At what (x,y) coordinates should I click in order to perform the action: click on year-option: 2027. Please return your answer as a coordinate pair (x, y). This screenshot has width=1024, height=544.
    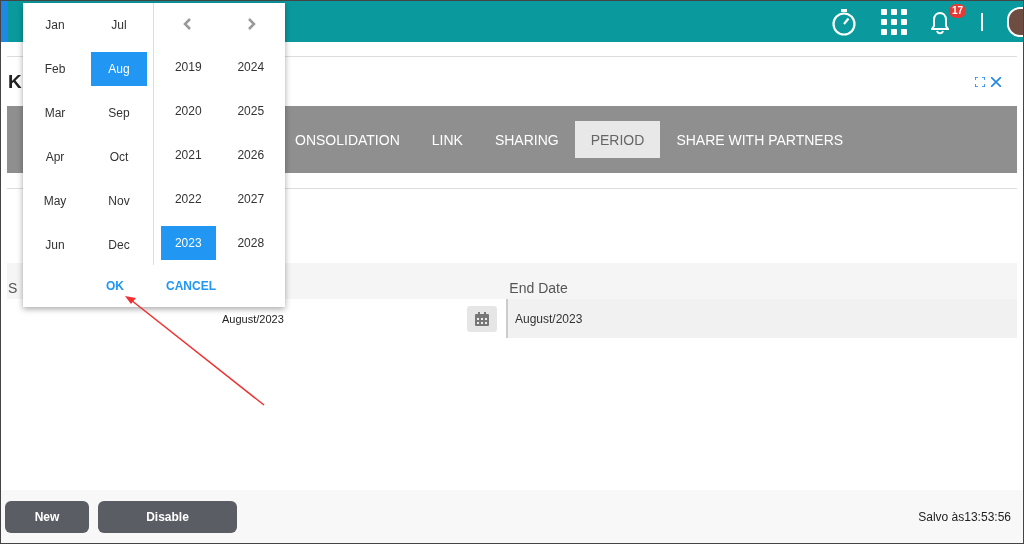
    Looking at the image, I should click on (250, 199).